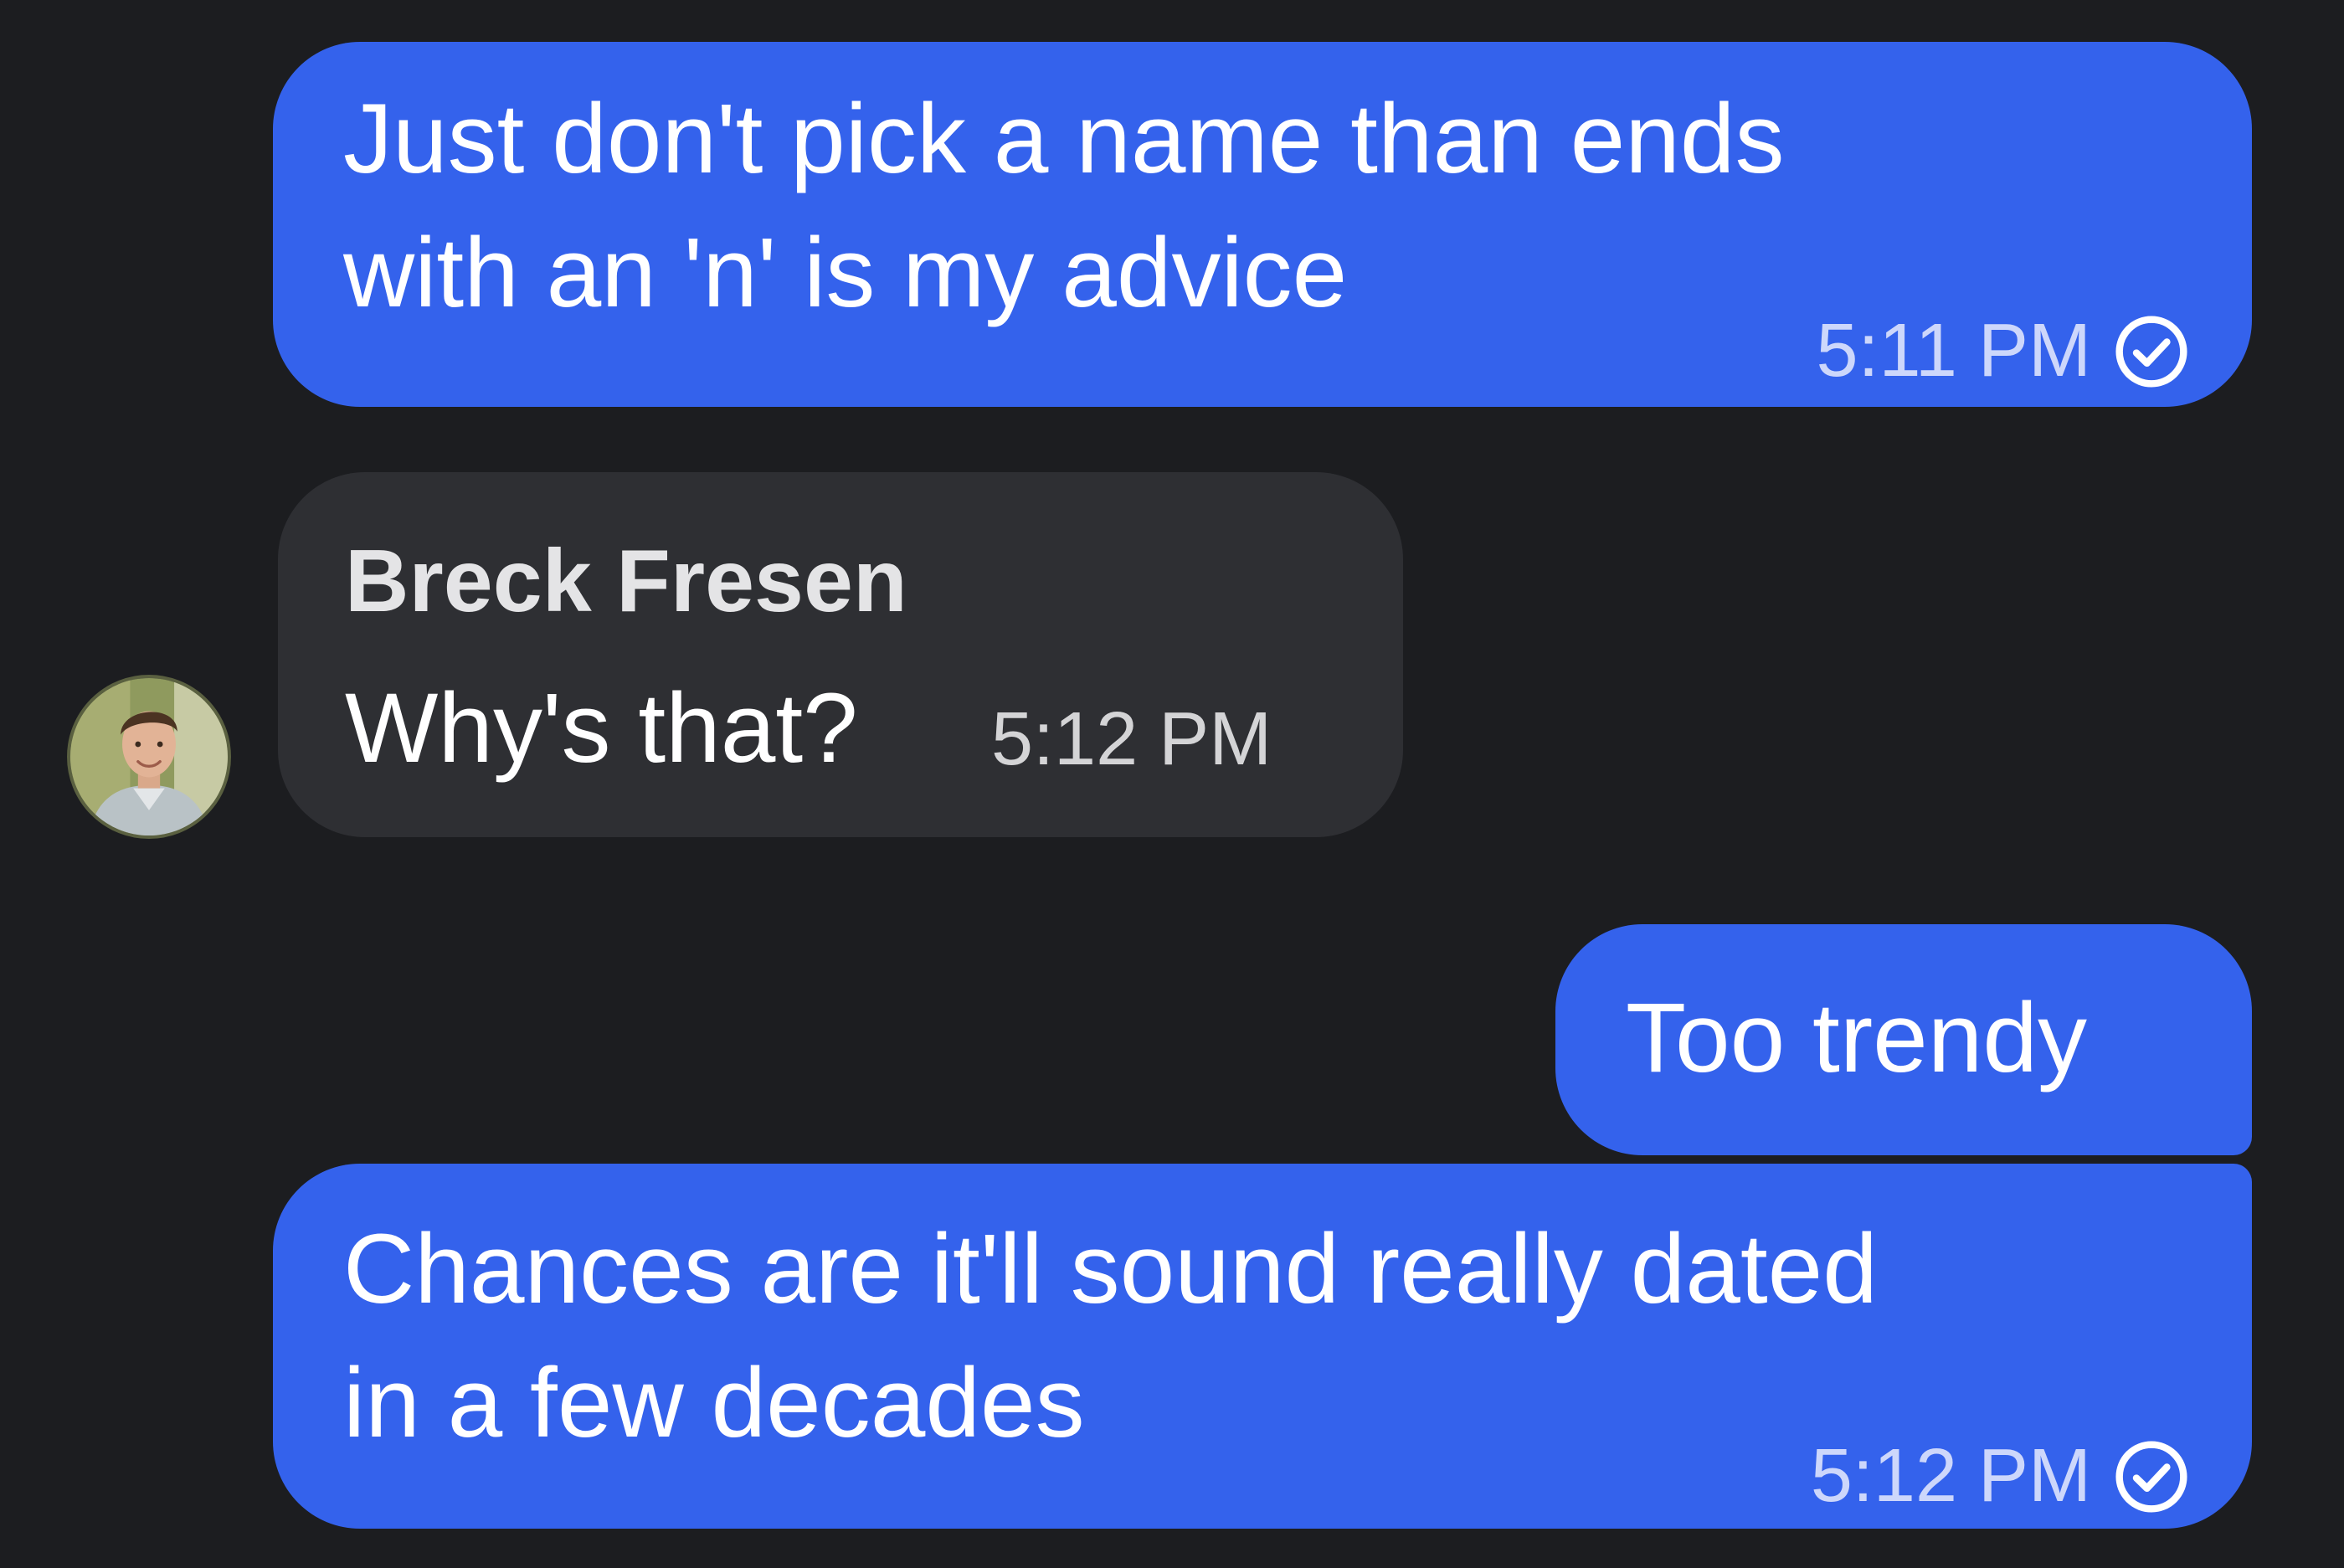 The width and height of the screenshot is (2344, 1568). I want to click on message-text: Why's that?, so click(601, 729).